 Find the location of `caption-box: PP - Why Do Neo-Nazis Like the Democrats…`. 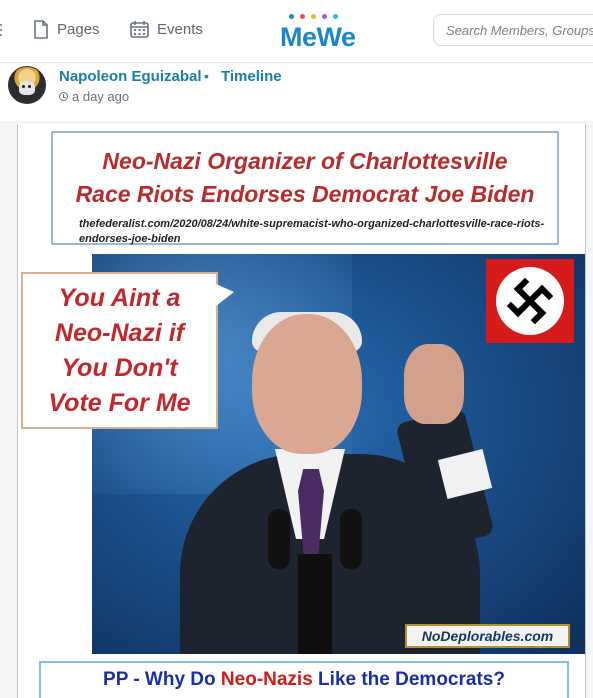

caption-box: PP - Why Do Neo-Nazis Like the Democrats… is located at coordinates (304, 679).